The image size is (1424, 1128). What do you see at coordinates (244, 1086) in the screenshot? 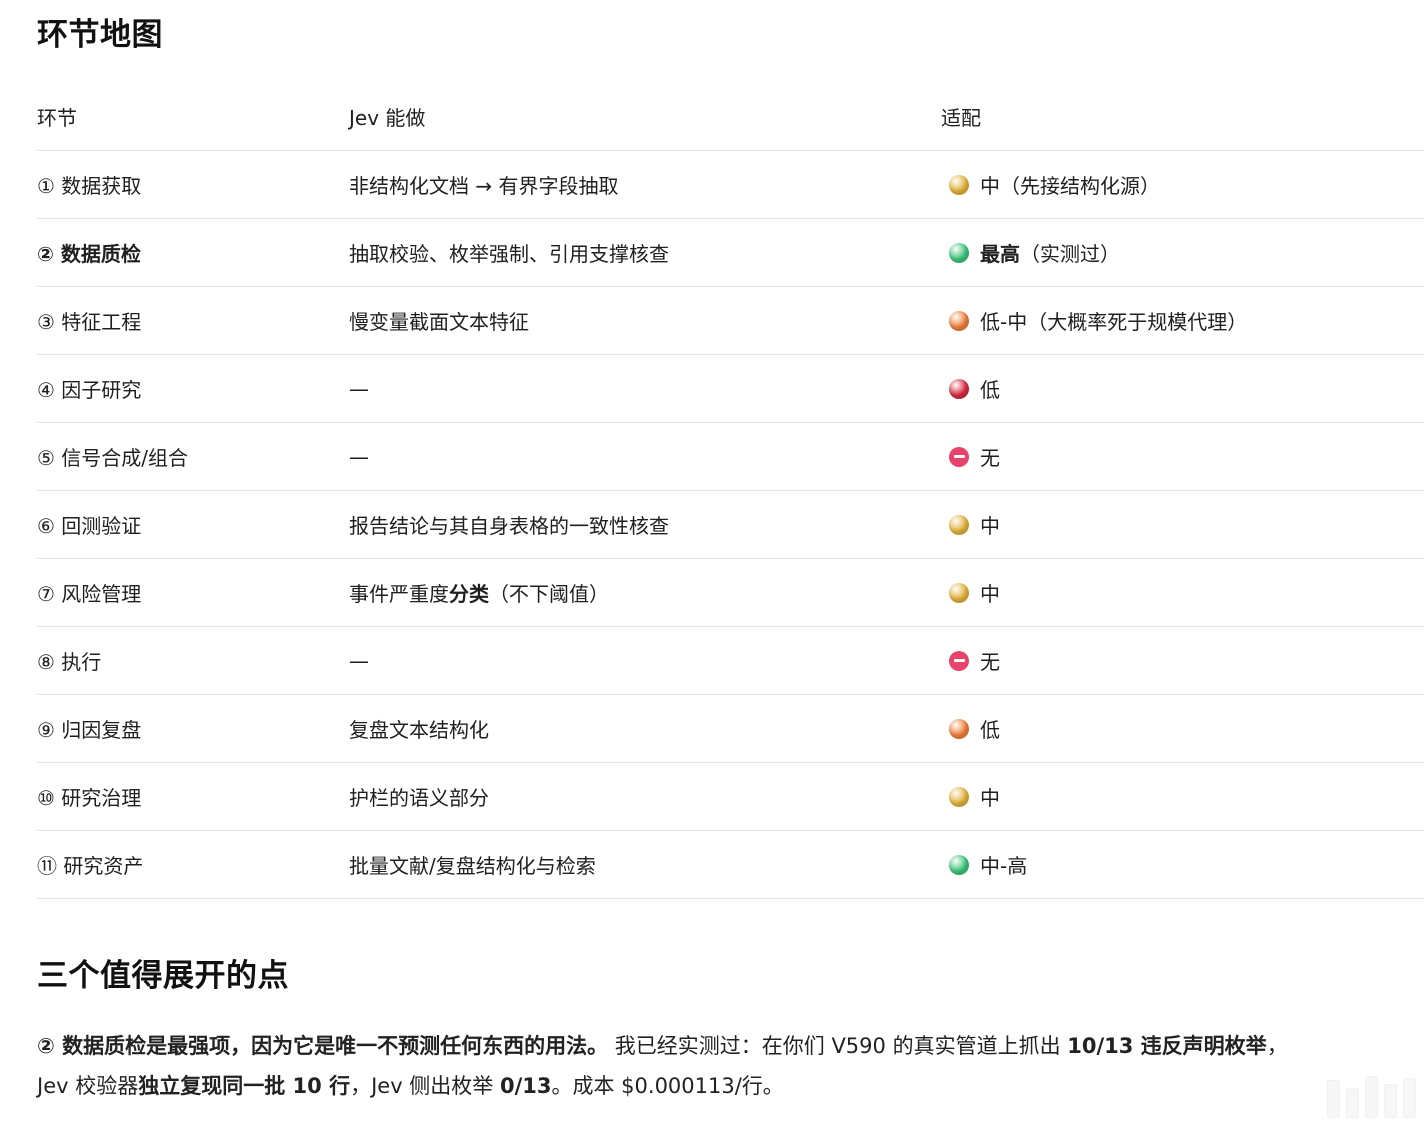
I see `paragraph-emphasis: 独立复现同一批 10 行` at bounding box center [244, 1086].